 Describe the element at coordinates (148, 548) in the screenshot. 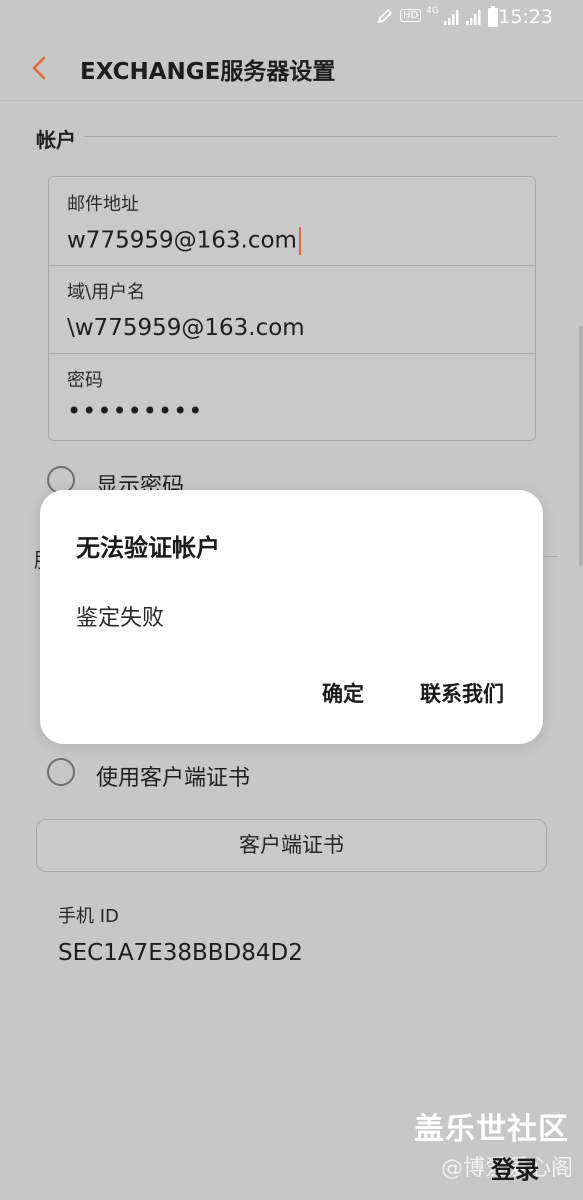

I see `dialog-title: 无法验证帐户` at that location.